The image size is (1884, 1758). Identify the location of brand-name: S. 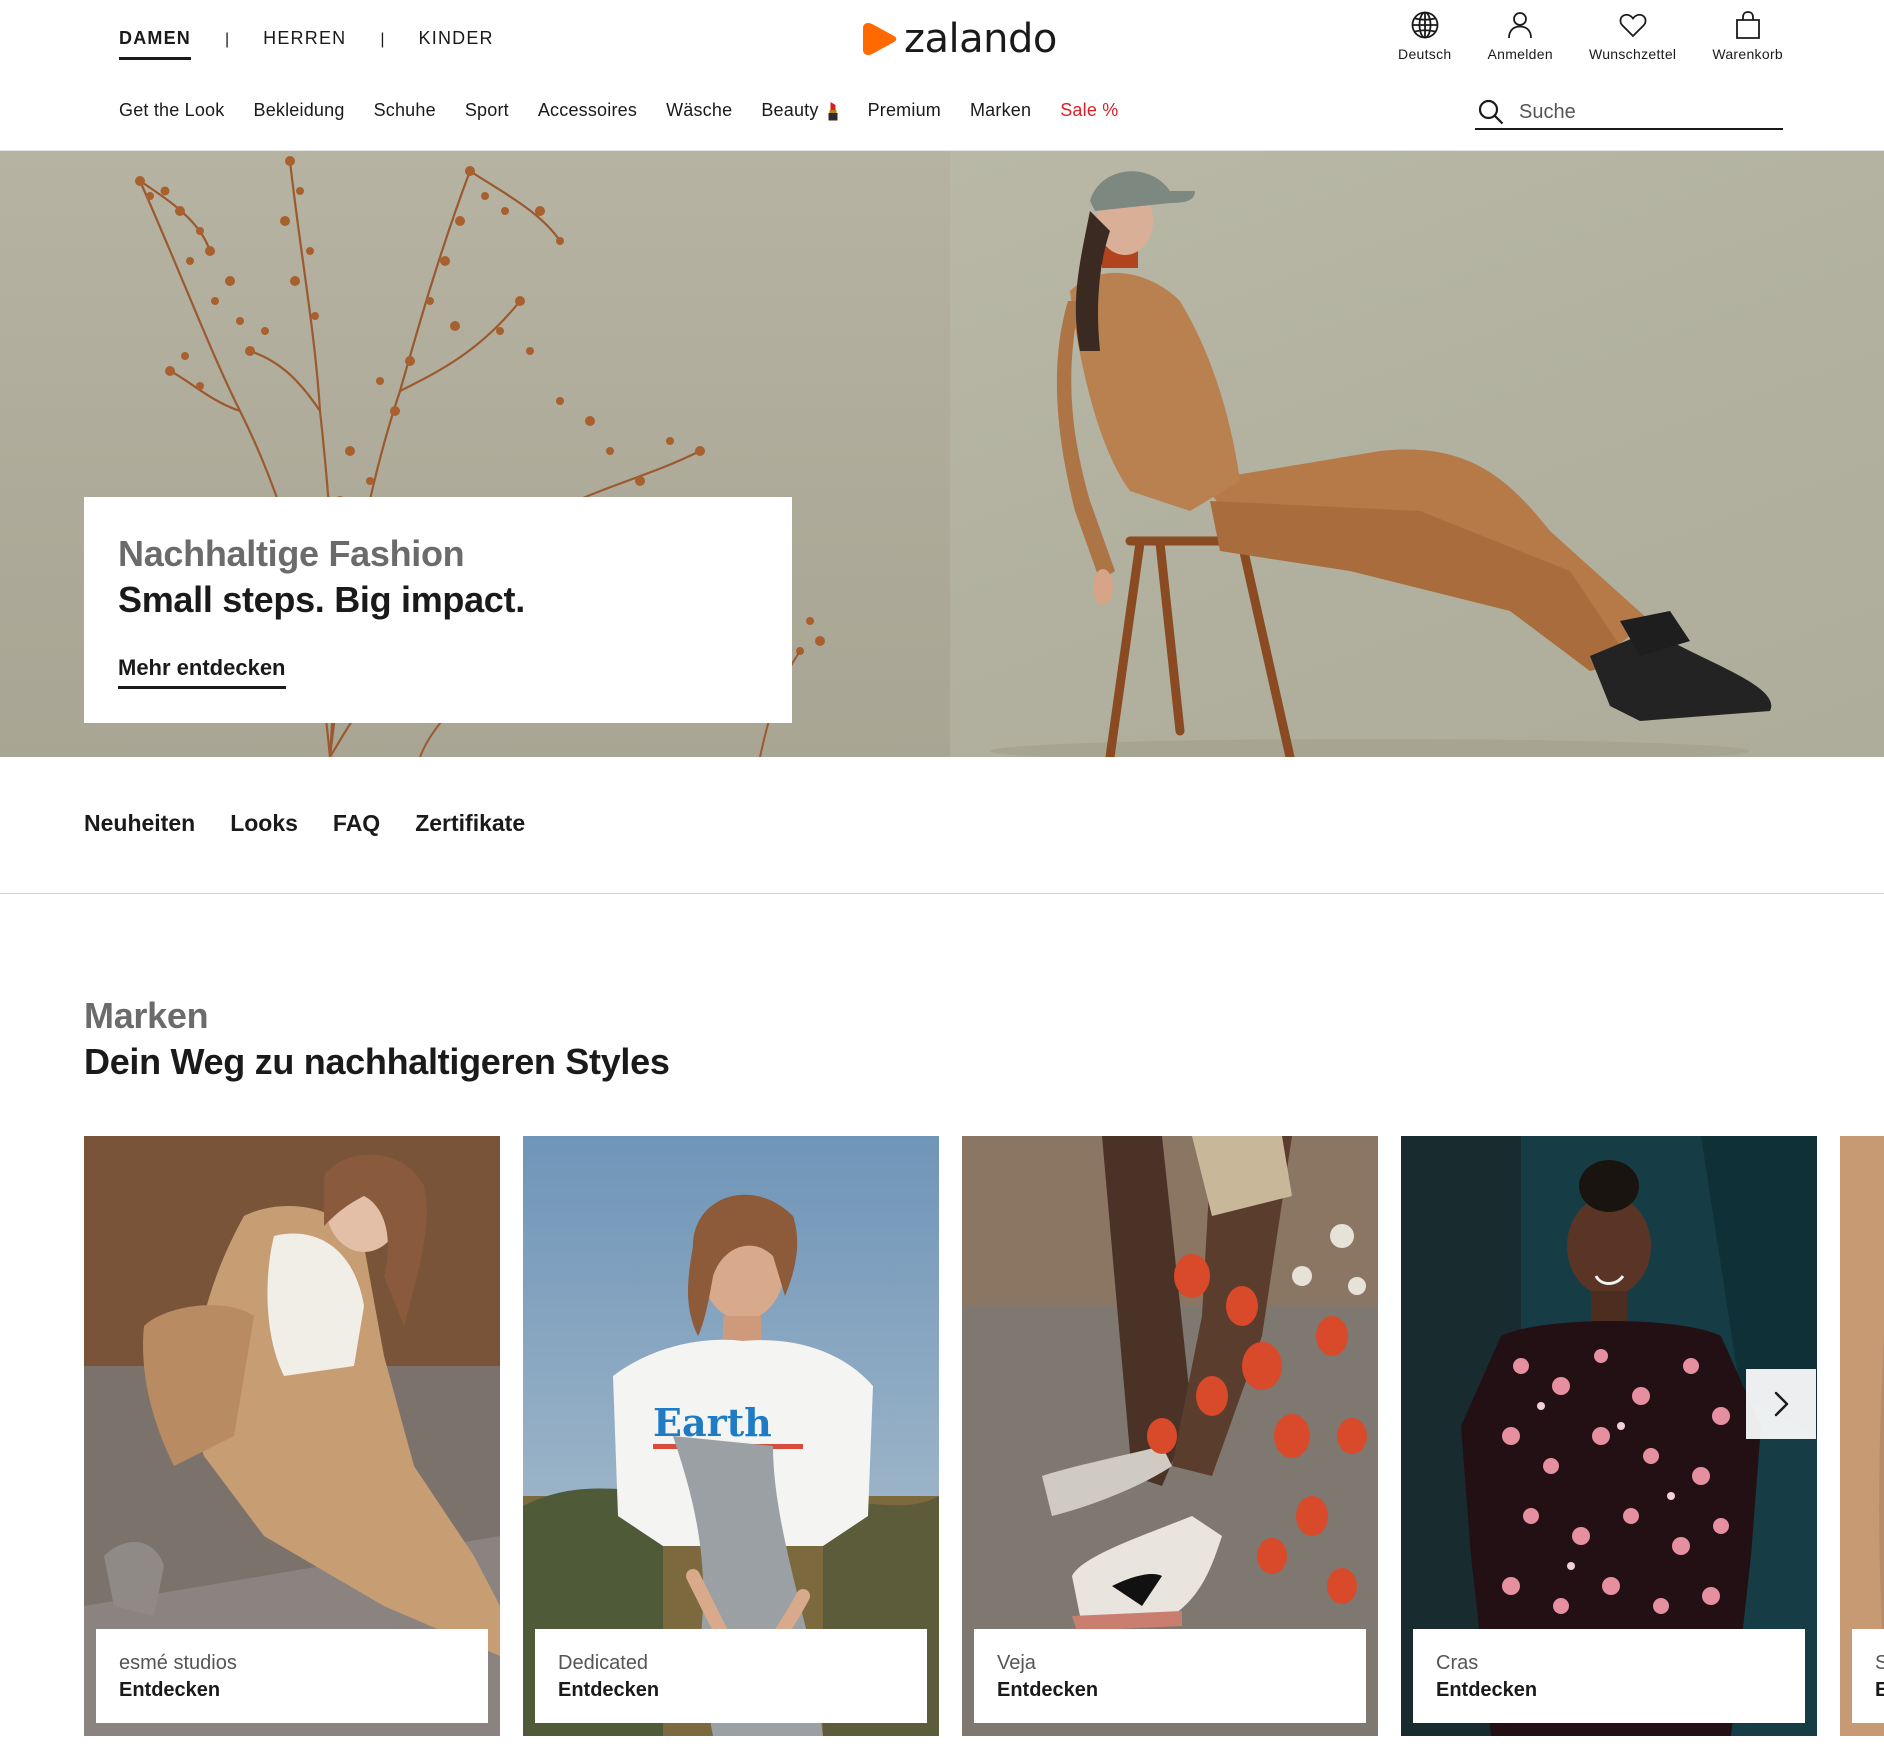
(1879, 1663).